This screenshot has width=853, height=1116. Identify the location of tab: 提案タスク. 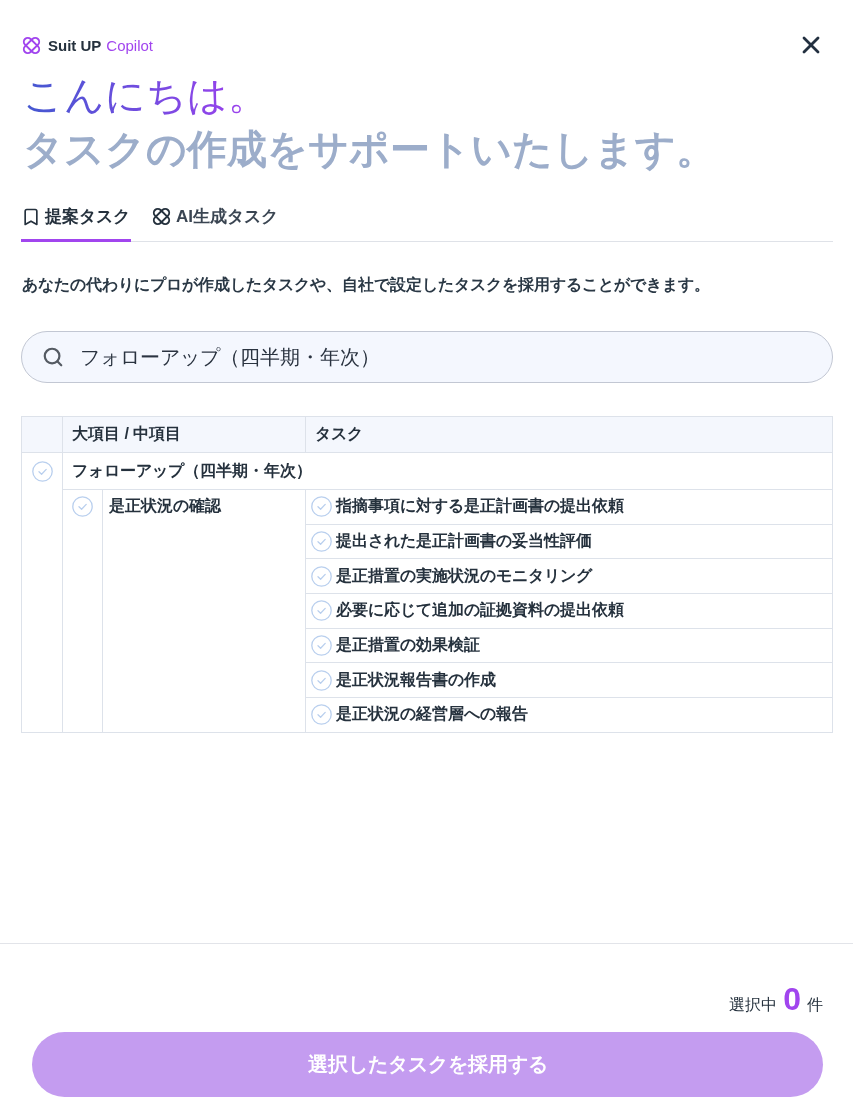
(76, 218).